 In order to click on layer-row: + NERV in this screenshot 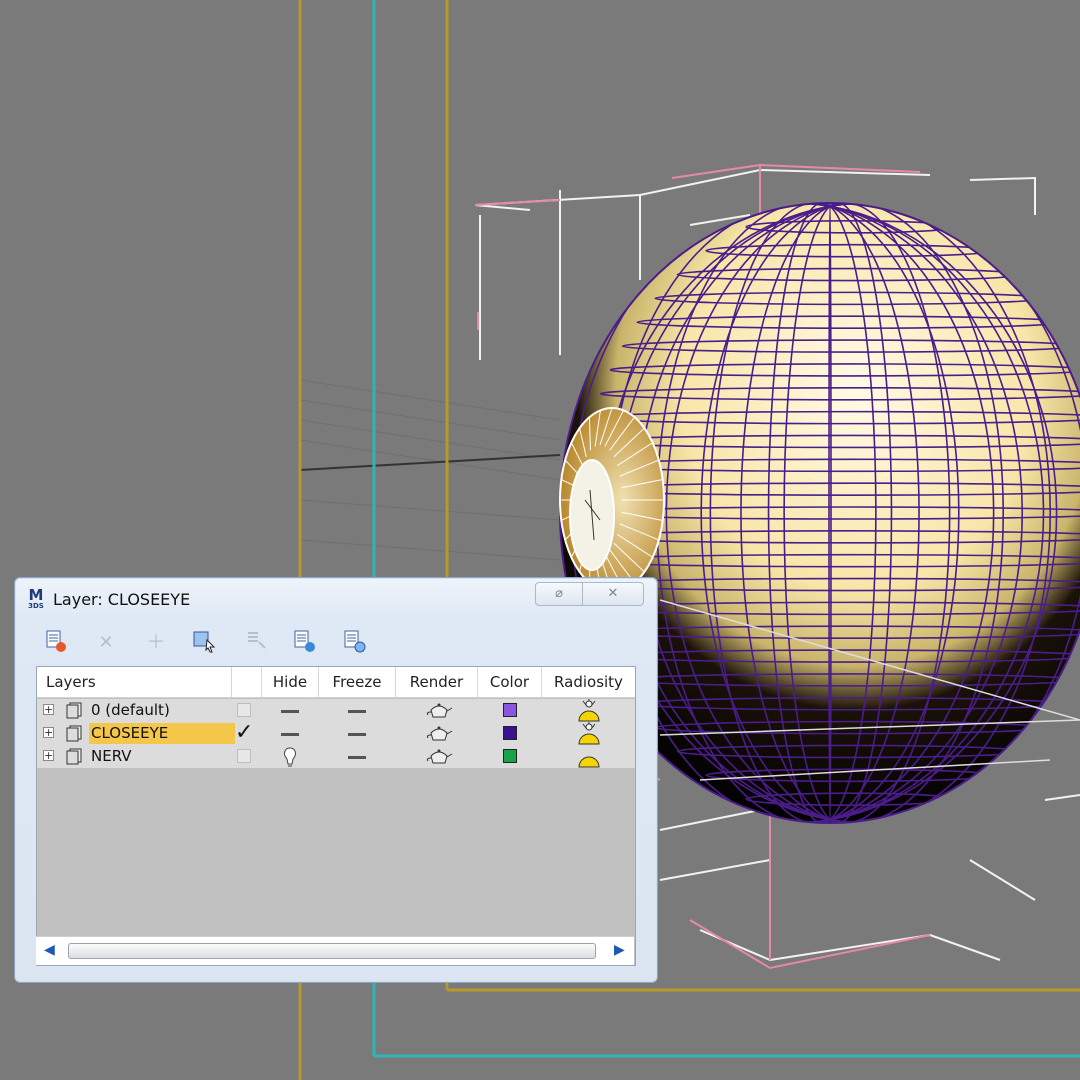, I will do `click(336, 756)`.